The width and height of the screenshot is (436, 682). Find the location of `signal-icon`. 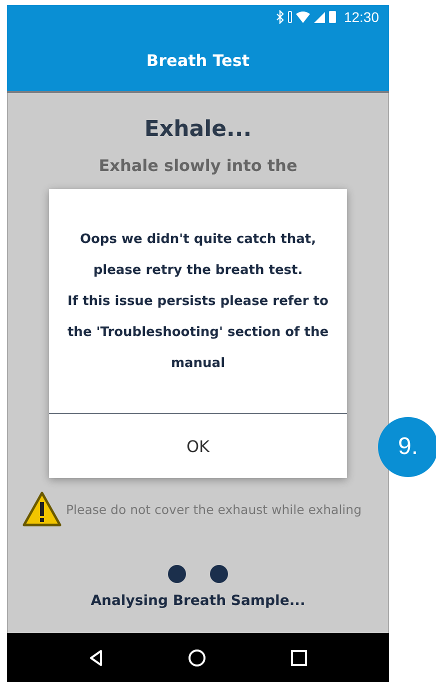

signal-icon is located at coordinates (319, 17).